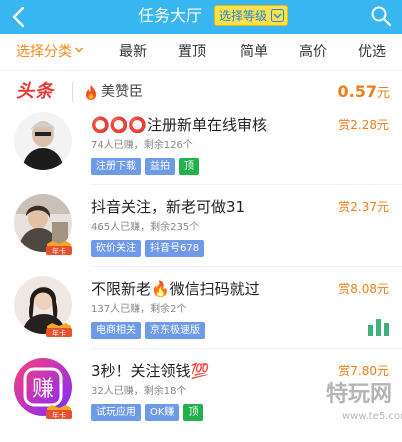 This screenshot has width=402, height=442. I want to click on task-tags: 电商相关 京东极速版, so click(150, 331).